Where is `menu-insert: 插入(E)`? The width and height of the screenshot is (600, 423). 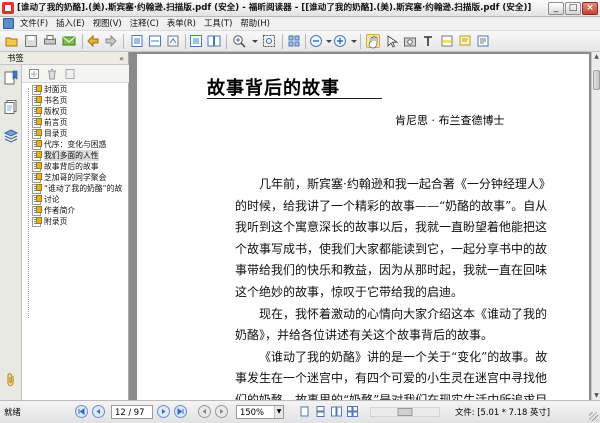
menu-insert: 插入(E) is located at coordinates (70, 23).